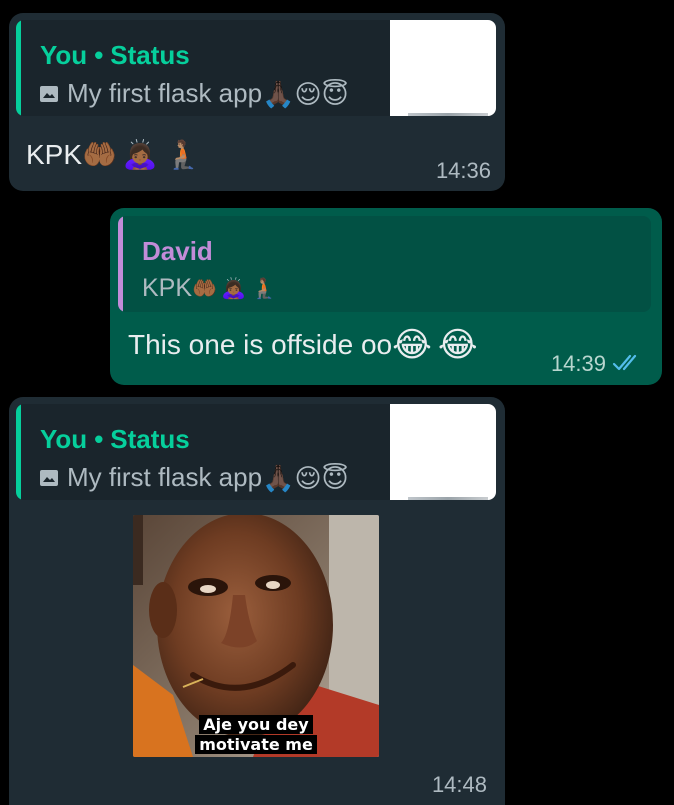  What do you see at coordinates (463, 170) in the screenshot?
I see `message-time: 14:36` at bounding box center [463, 170].